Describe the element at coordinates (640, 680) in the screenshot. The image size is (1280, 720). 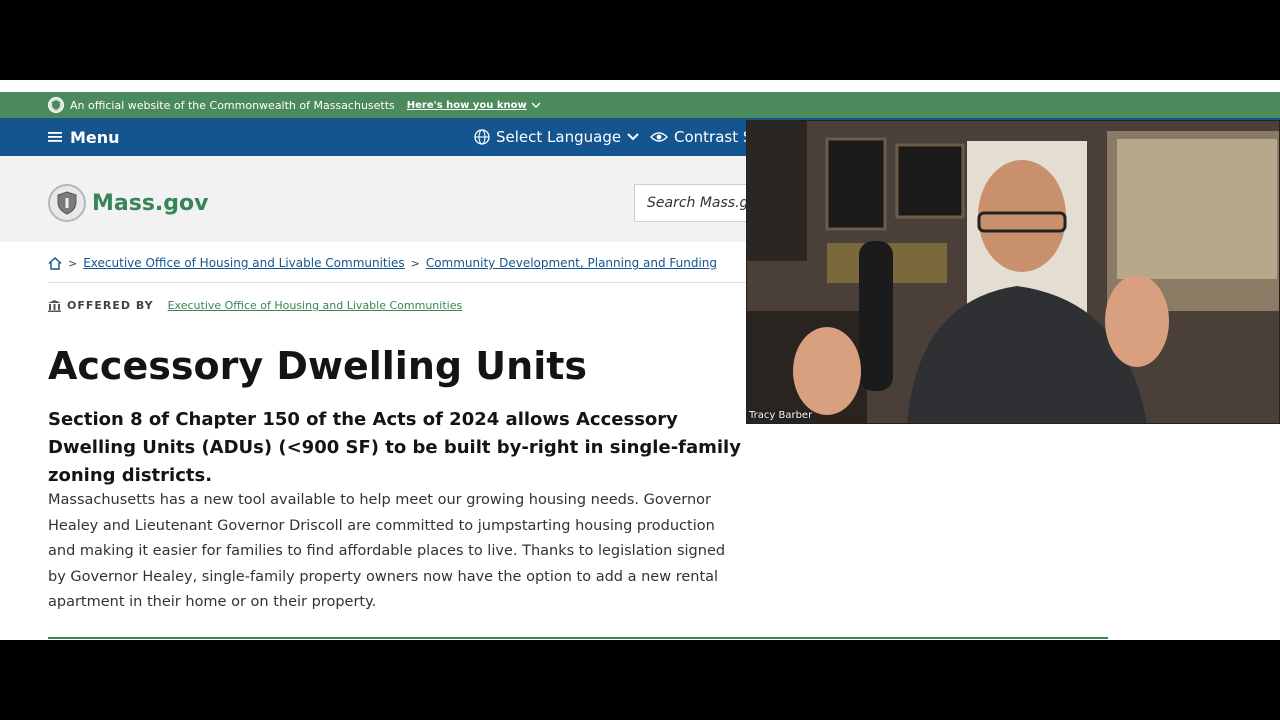
I see `letterbox-bottom` at that location.